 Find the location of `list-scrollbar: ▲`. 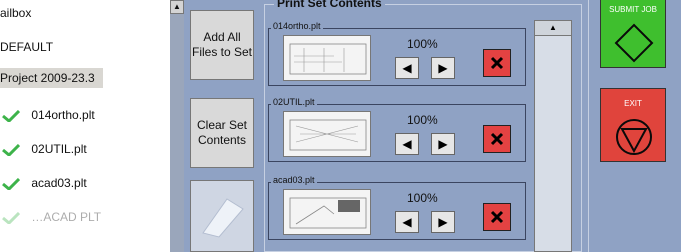

list-scrollbar: ▲ is located at coordinates (553, 136).